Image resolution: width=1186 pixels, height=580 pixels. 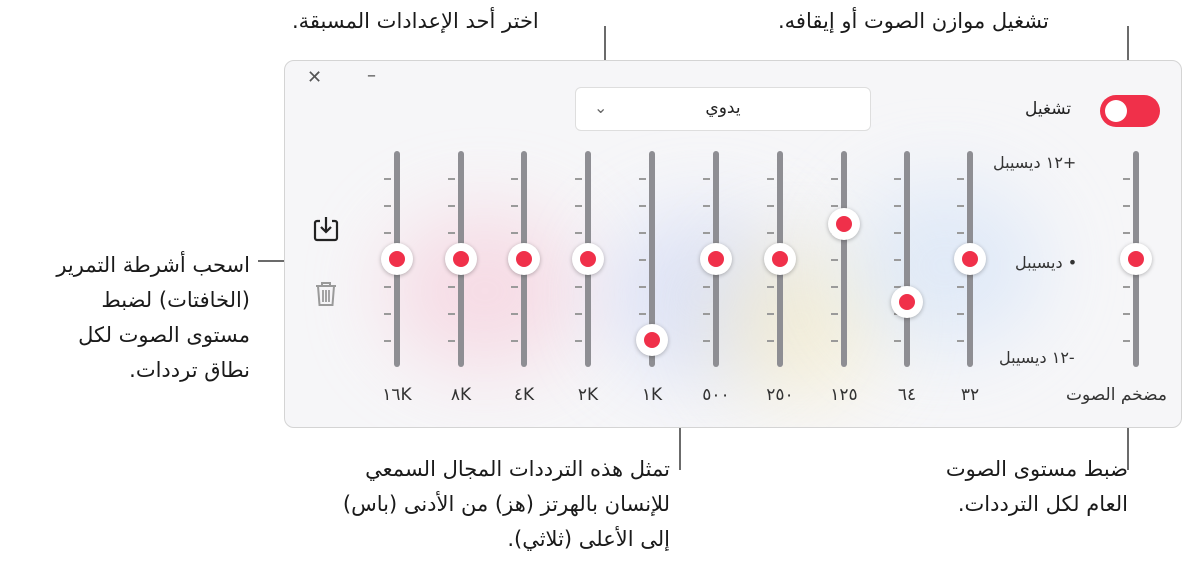 I want to click on preset-value: يدوي, so click(x=723, y=108).